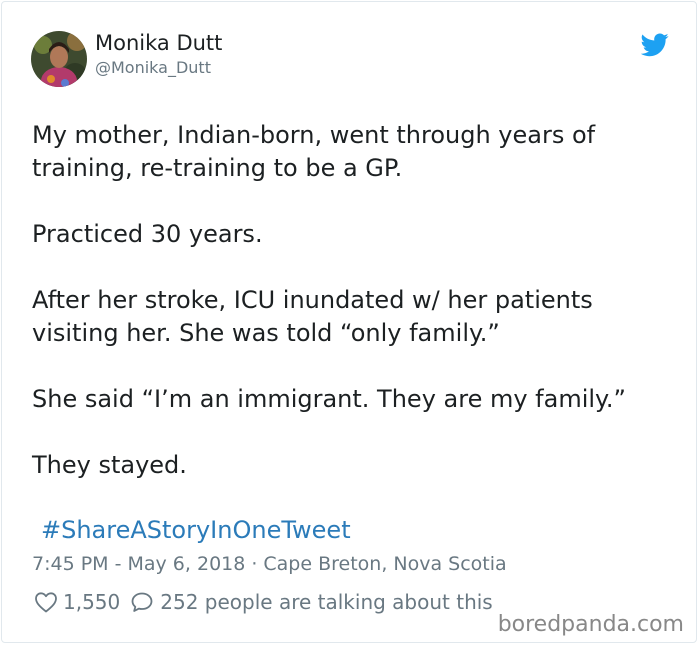  What do you see at coordinates (147, 234) in the screenshot?
I see `tweet-paragraph: Practiced 30 years.` at bounding box center [147, 234].